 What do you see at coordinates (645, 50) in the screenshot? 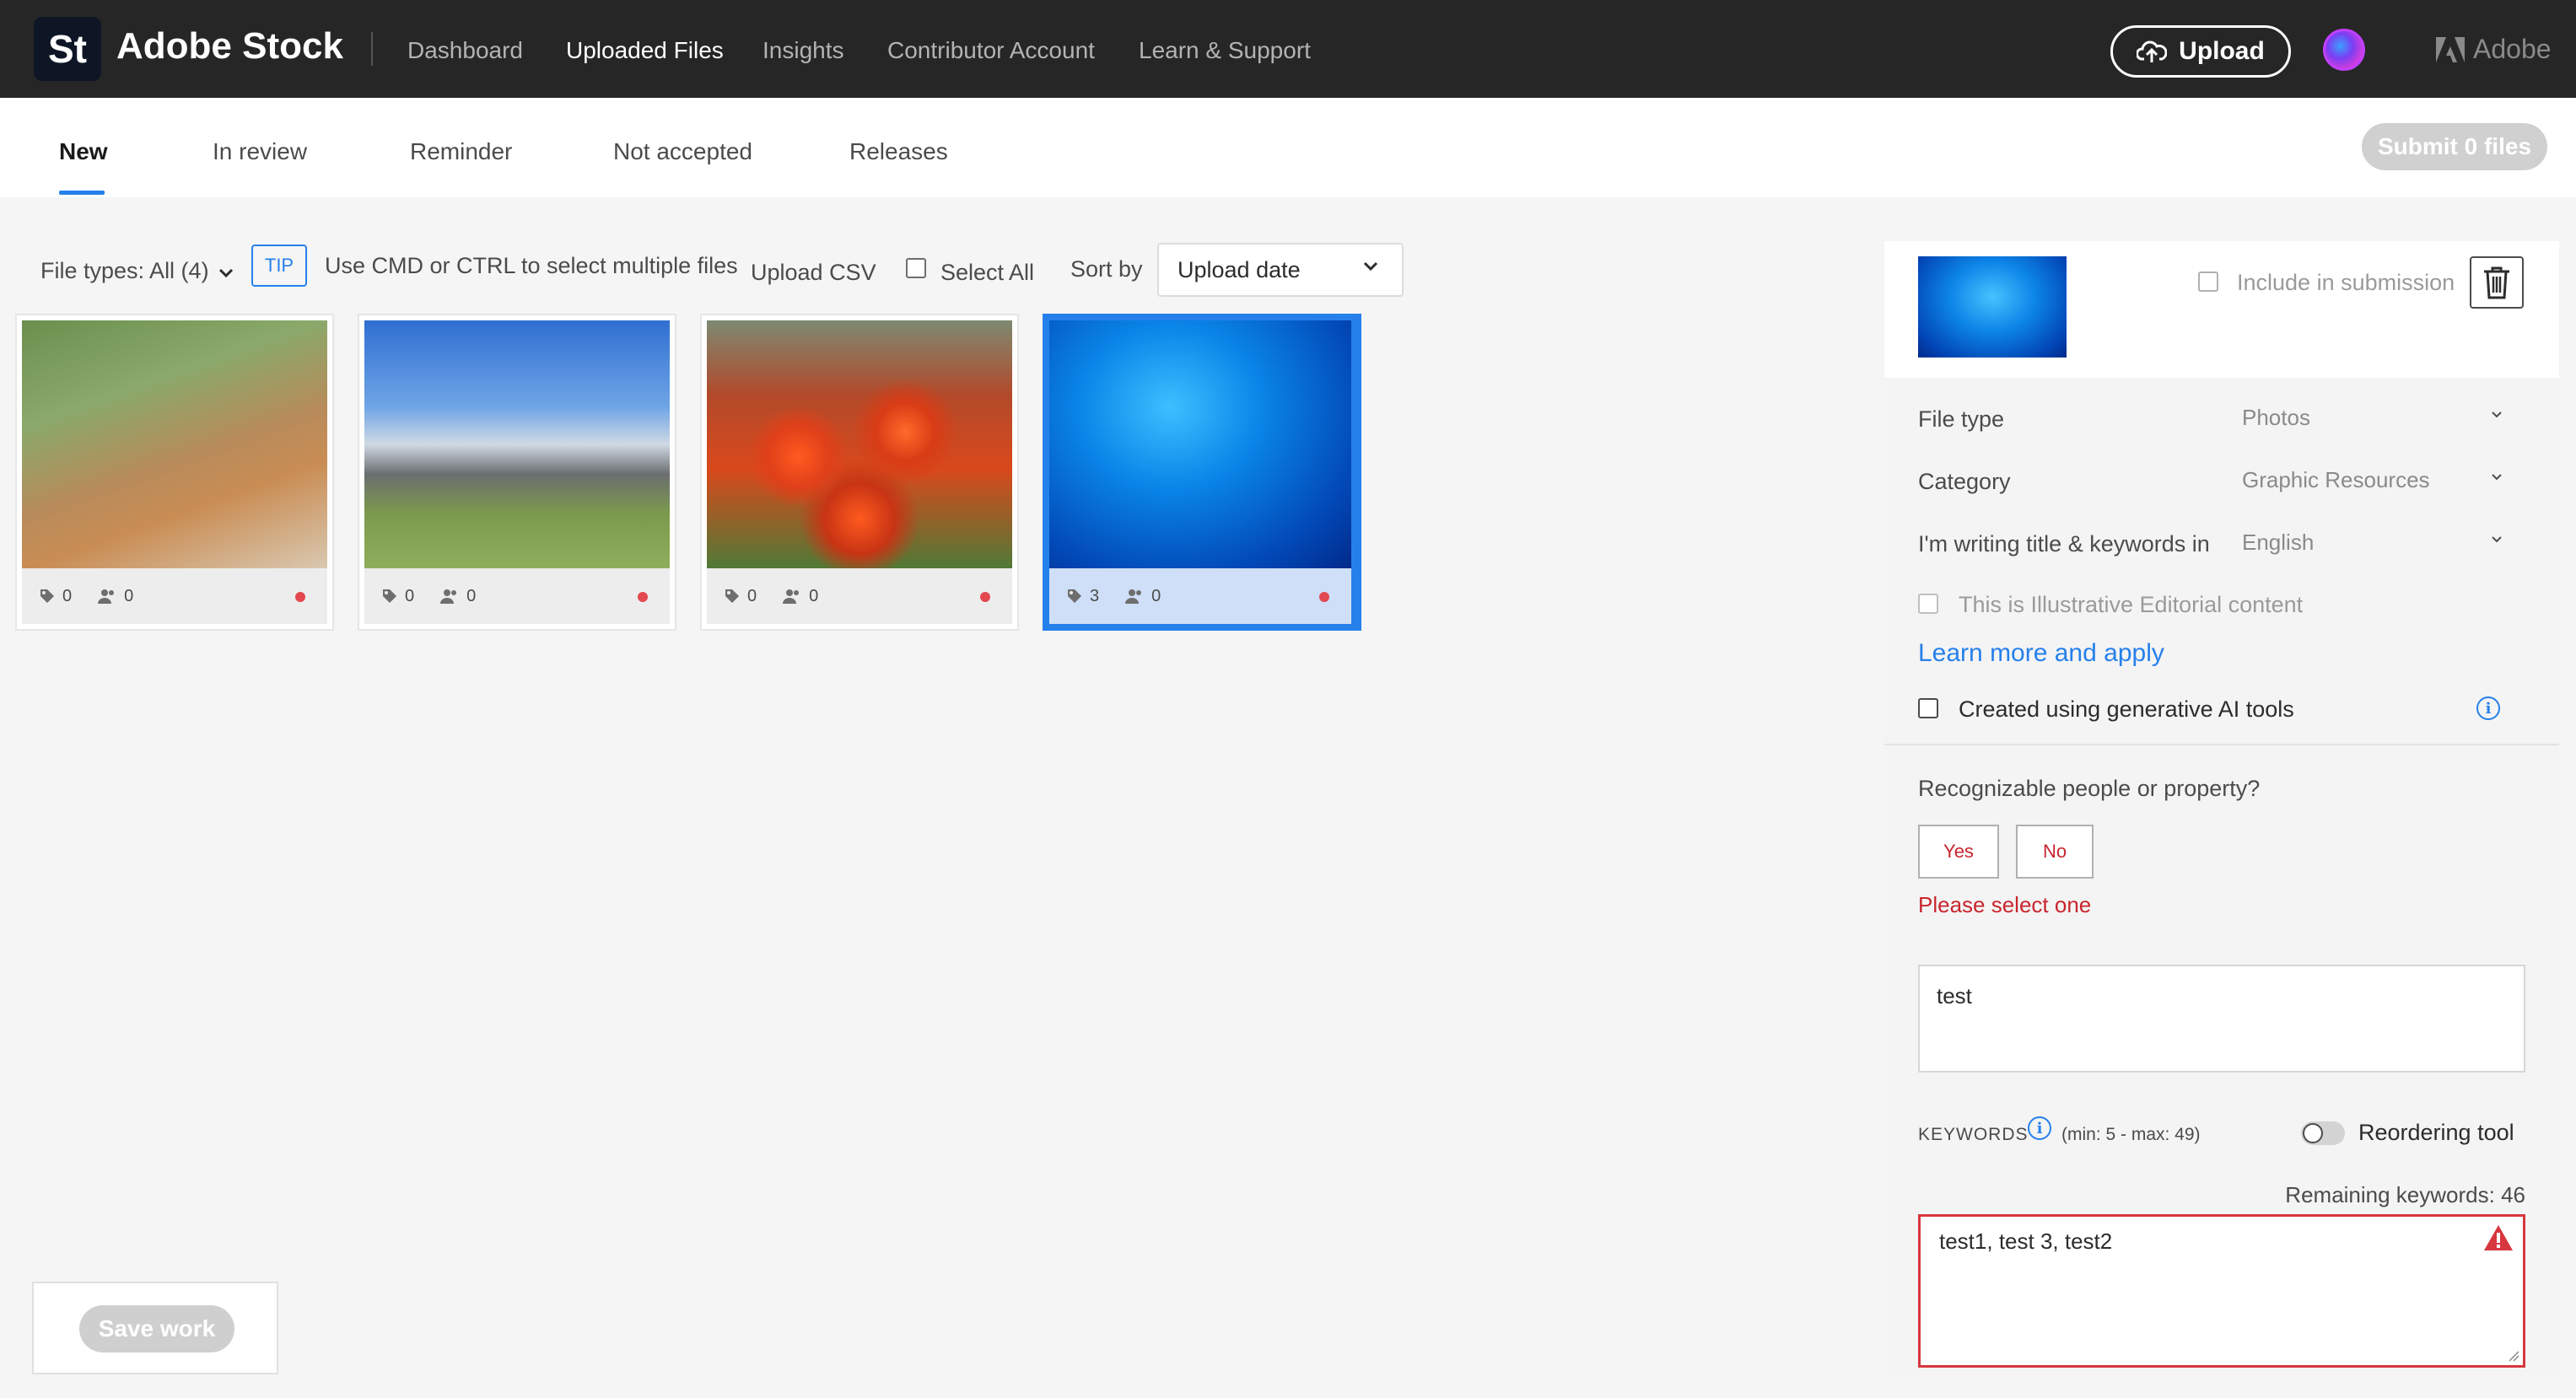
I see `nav-uploaded-files: Uploaded Files` at bounding box center [645, 50].